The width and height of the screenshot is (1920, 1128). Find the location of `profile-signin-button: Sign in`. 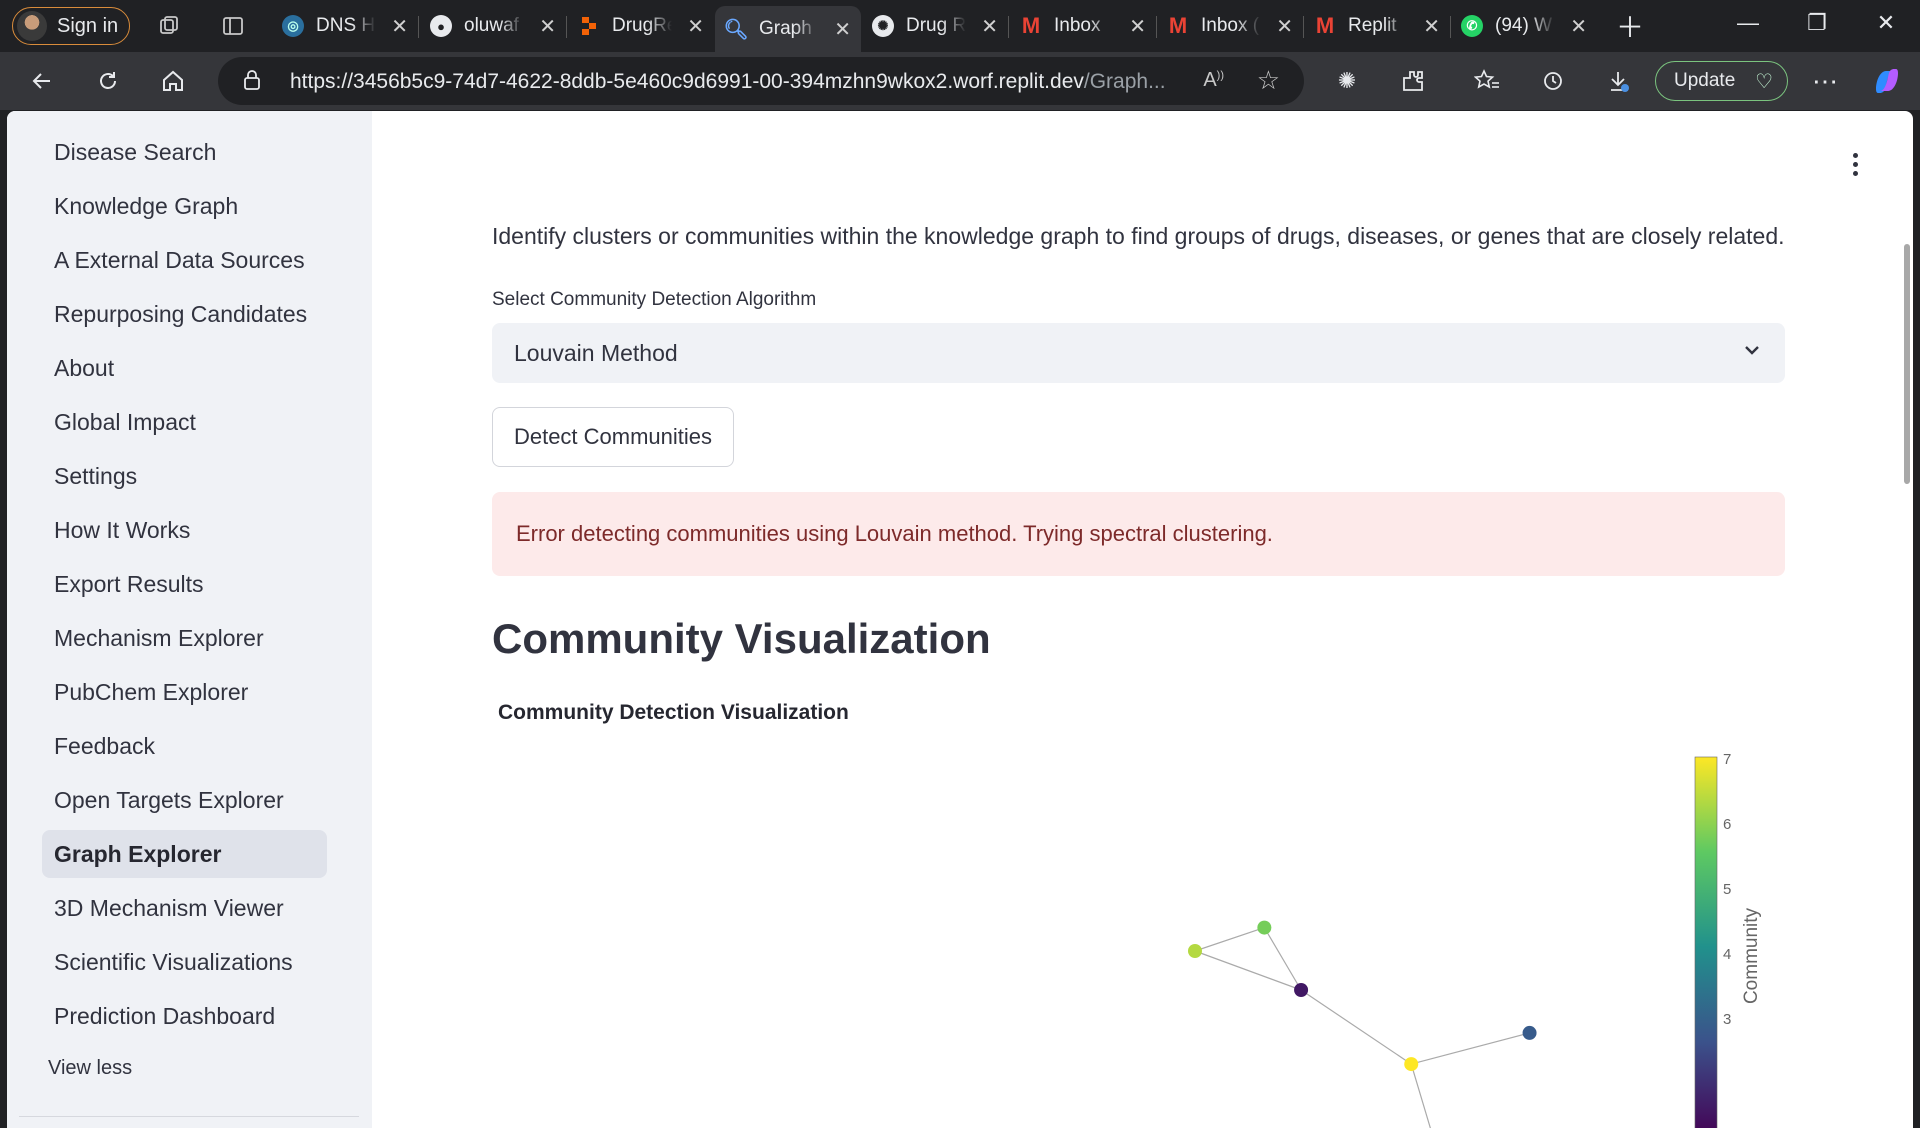

profile-signin-button: Sign in is located at coordinates (71, 26).